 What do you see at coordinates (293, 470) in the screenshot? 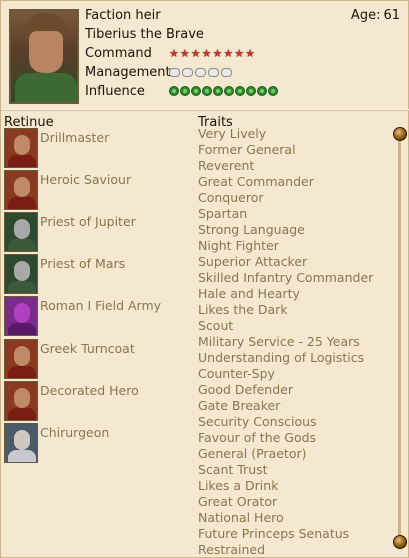
I see `trait-item: Scant Trust` at bounding box center [293, 470].